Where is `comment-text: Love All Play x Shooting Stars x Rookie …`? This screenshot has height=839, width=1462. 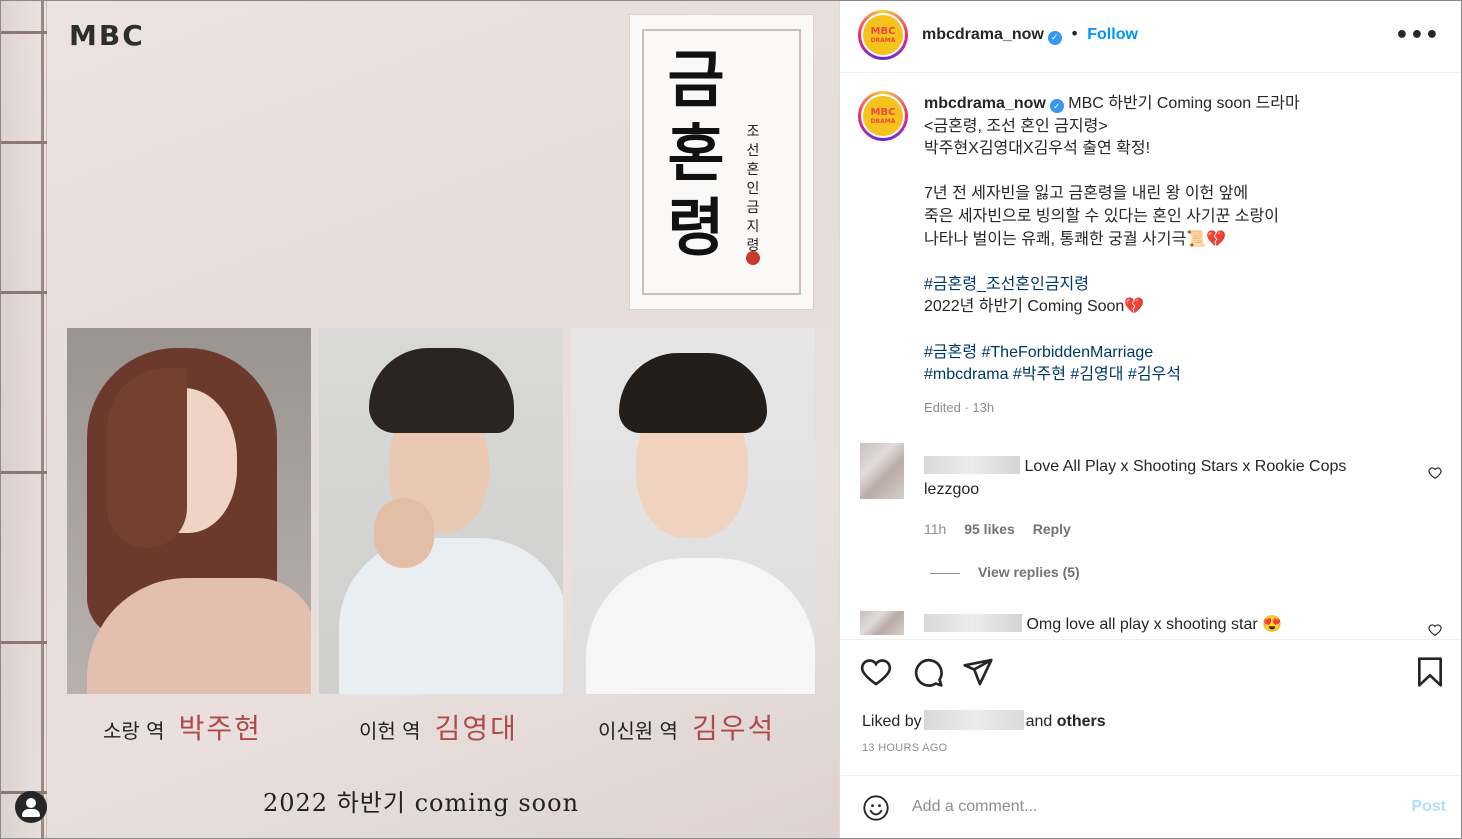
comment-text: Love All Play x Shooting Stars x Rookie … is located at coordinates (1185, 466).